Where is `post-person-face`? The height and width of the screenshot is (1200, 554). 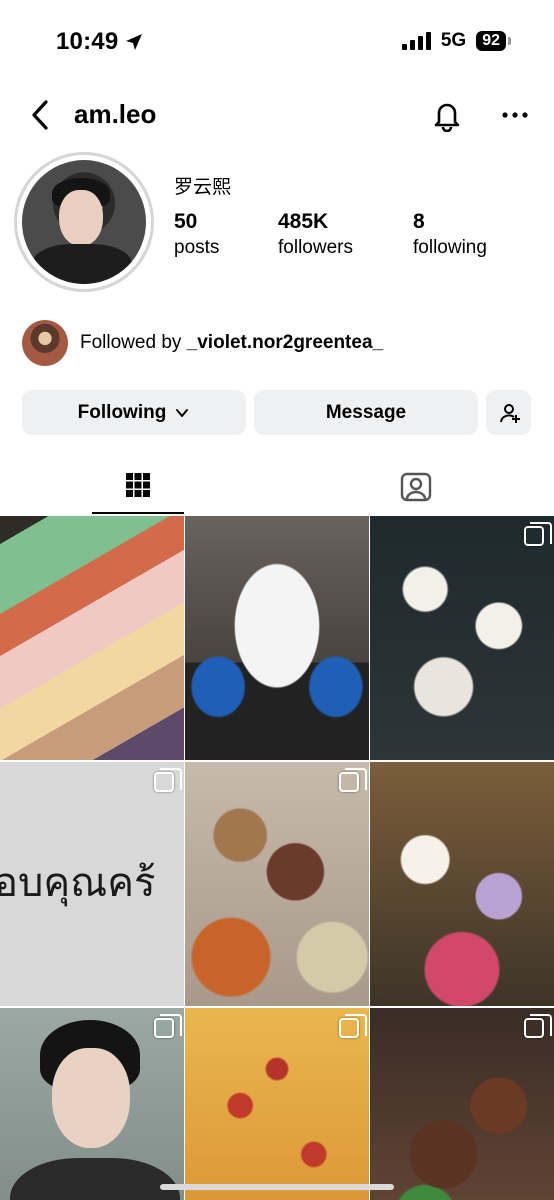
post-person-face is located at coordinates (91, 1098).